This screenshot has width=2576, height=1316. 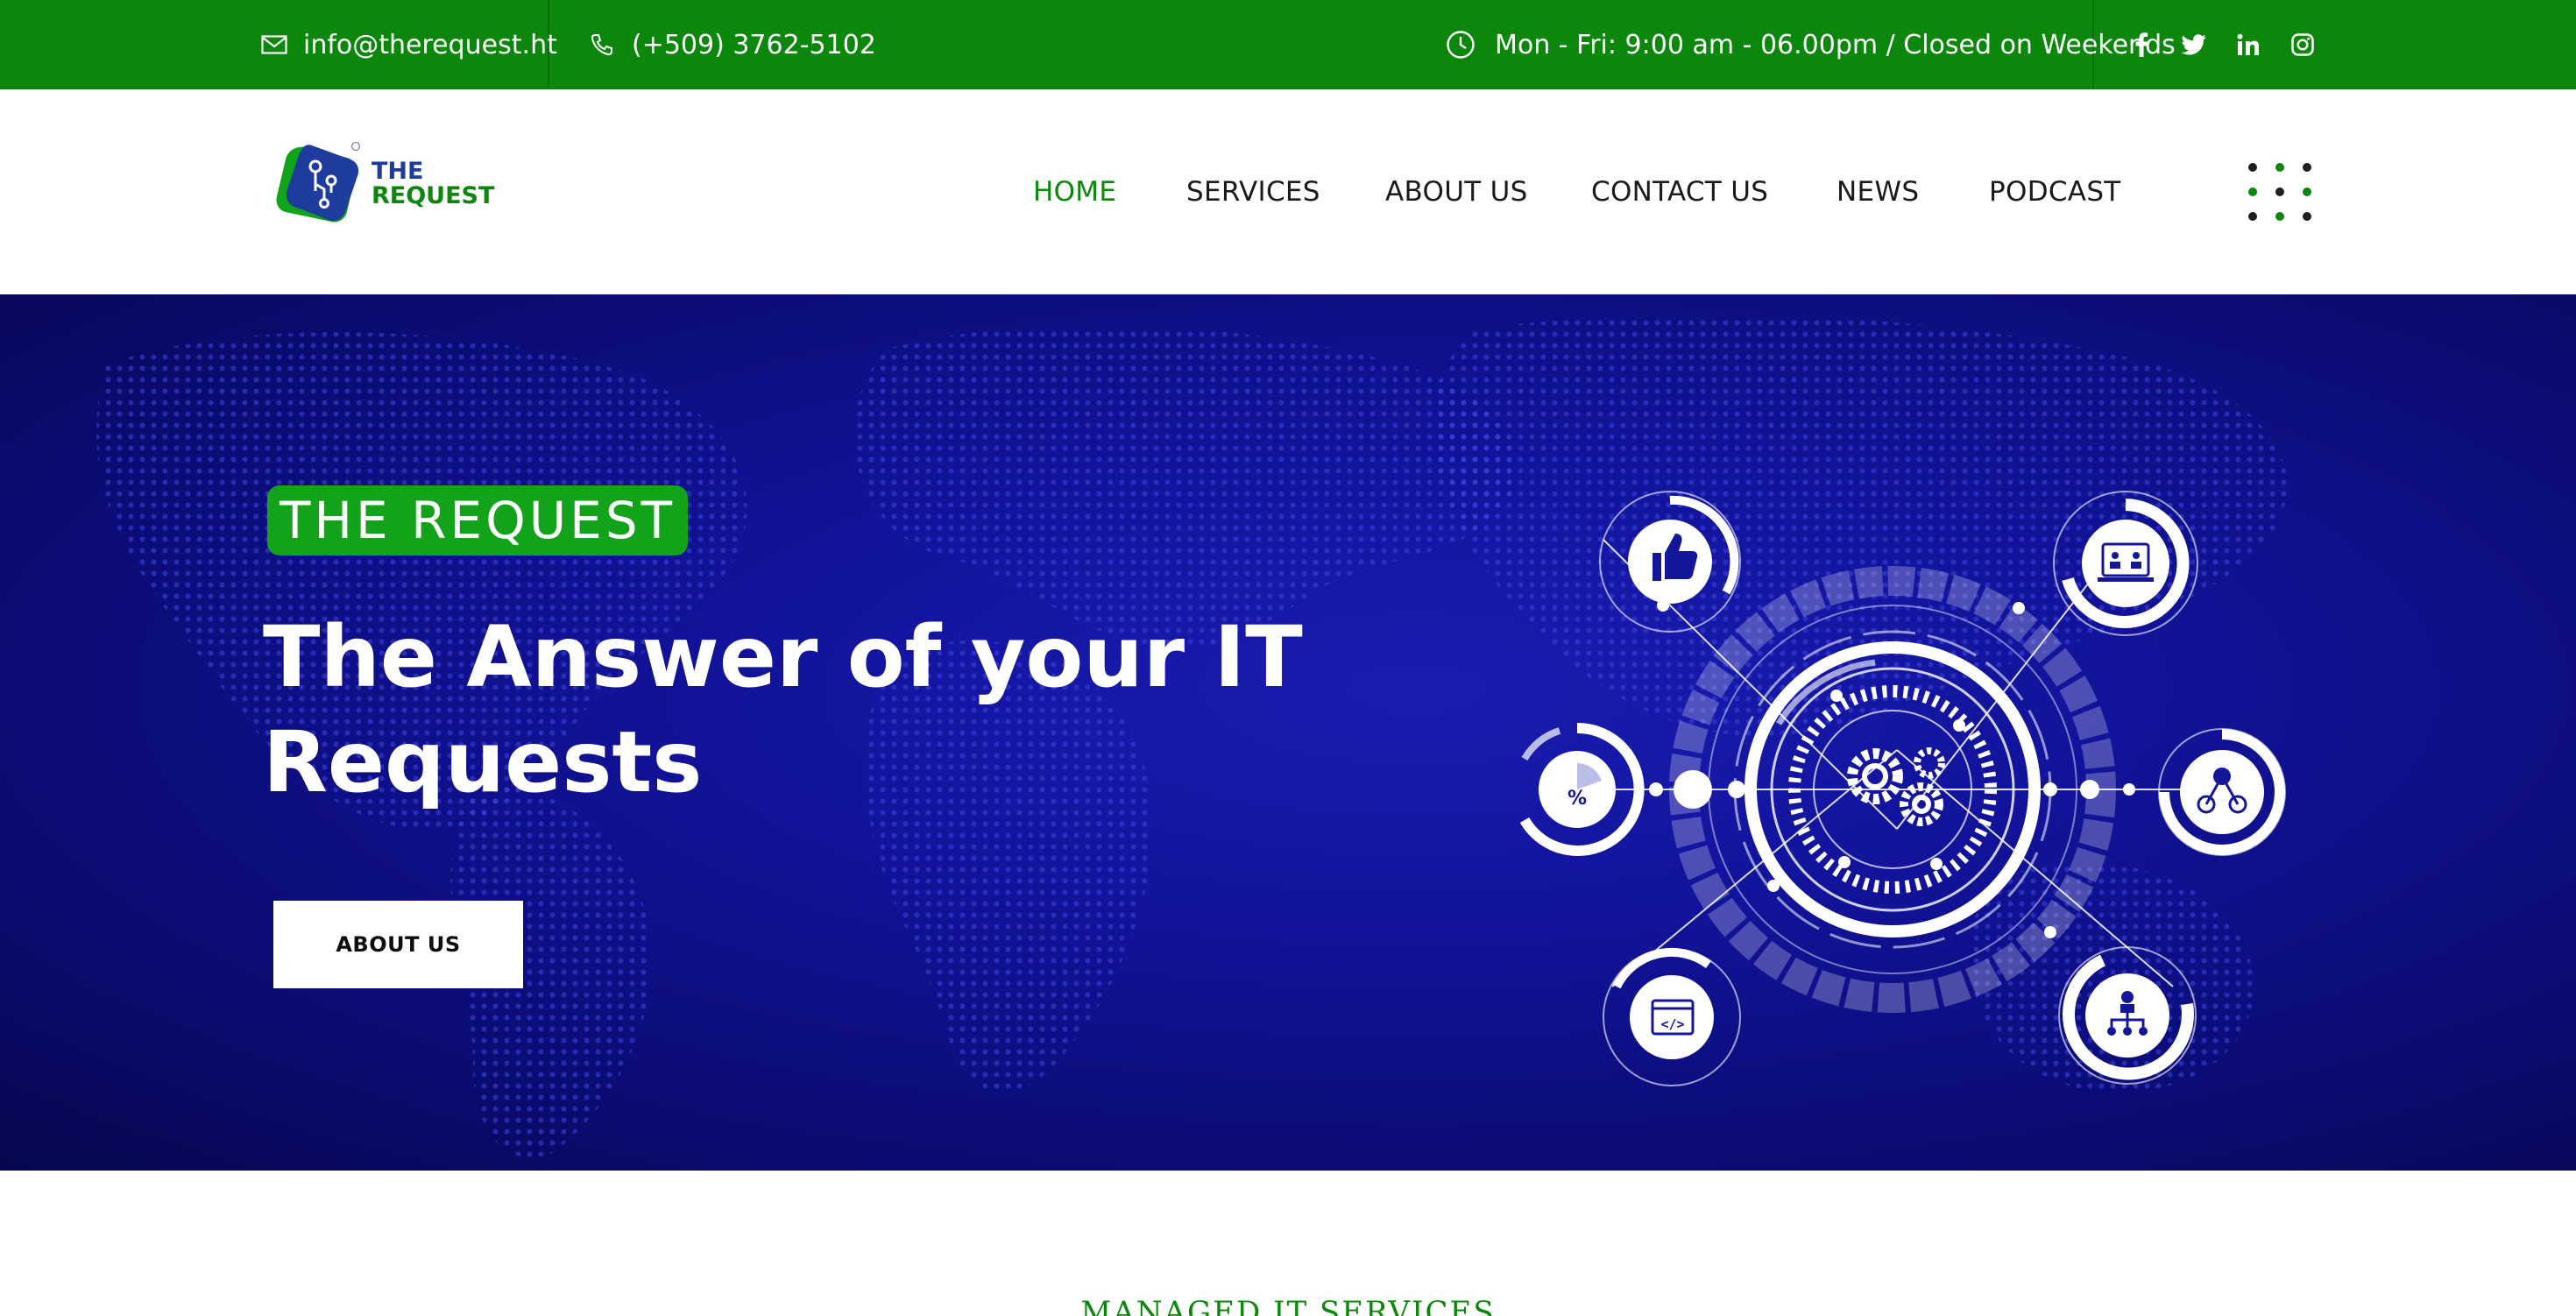 I want to click on thumbs-up-icon, so click(x=1670, y=562).